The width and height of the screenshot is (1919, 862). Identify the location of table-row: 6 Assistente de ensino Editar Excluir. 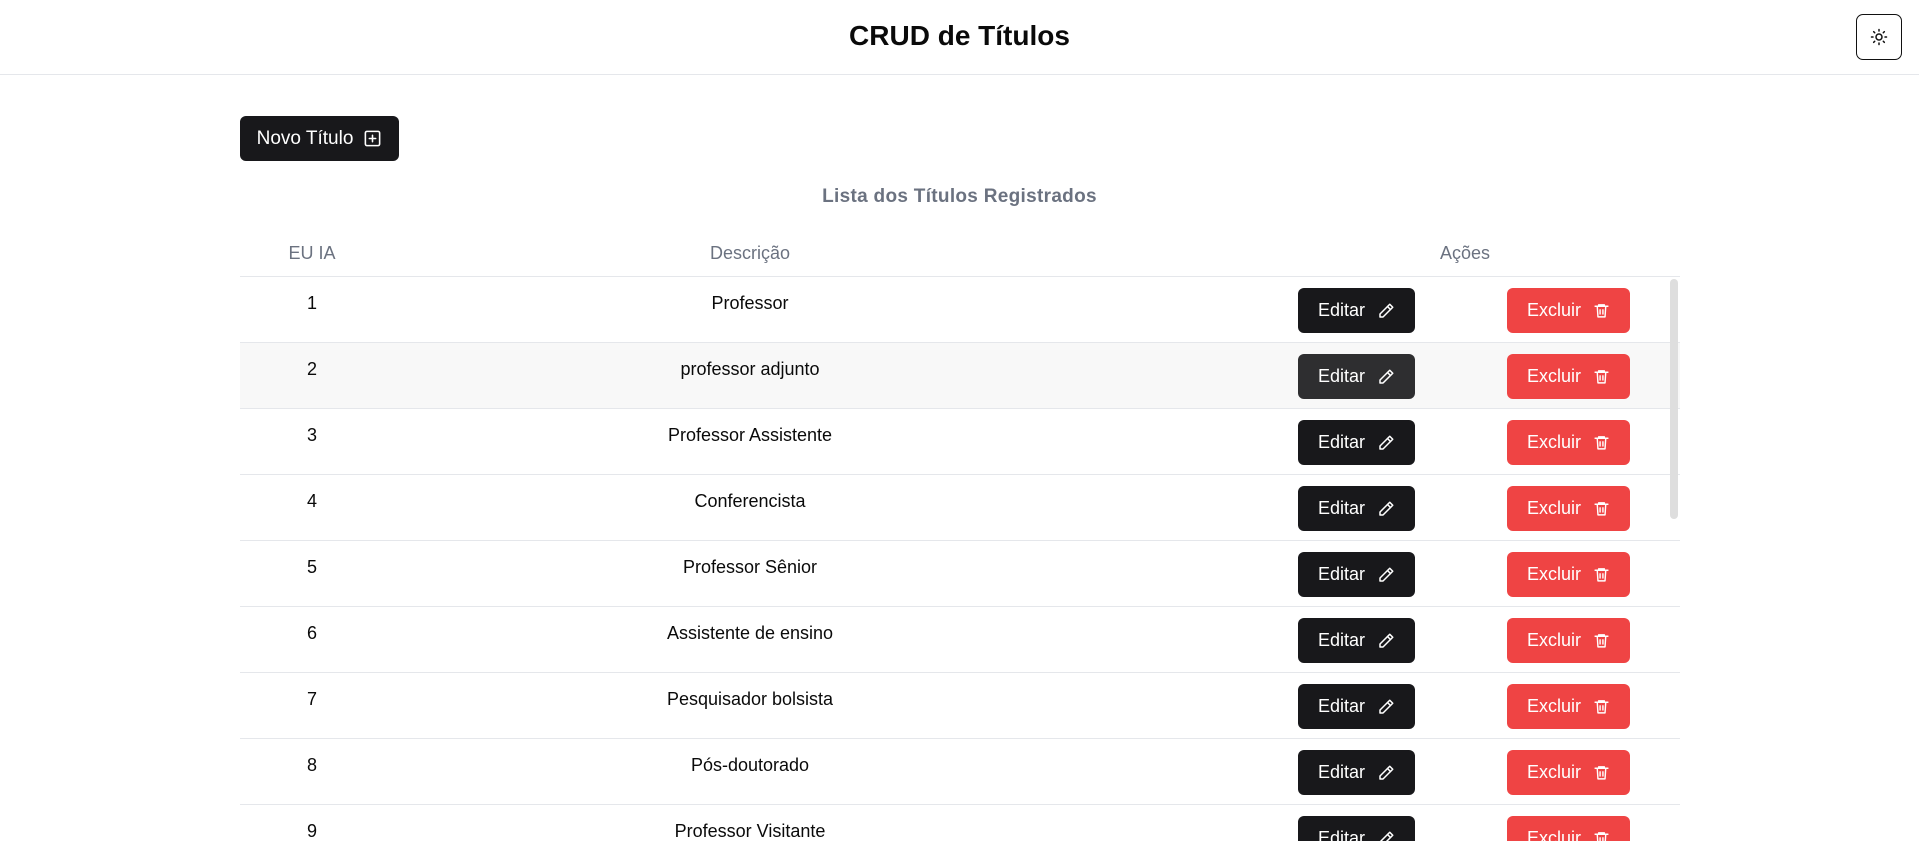
(960, 639).